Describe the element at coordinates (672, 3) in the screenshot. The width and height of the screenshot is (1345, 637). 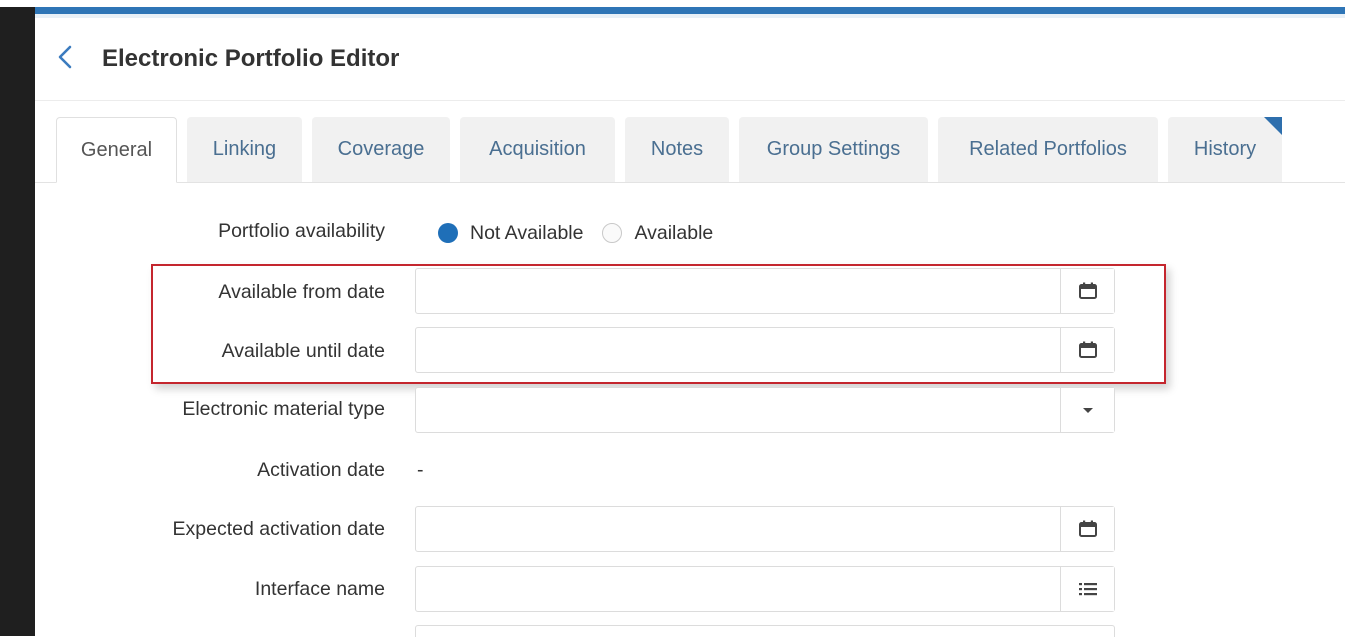
I see `window-top-strip` at that location.